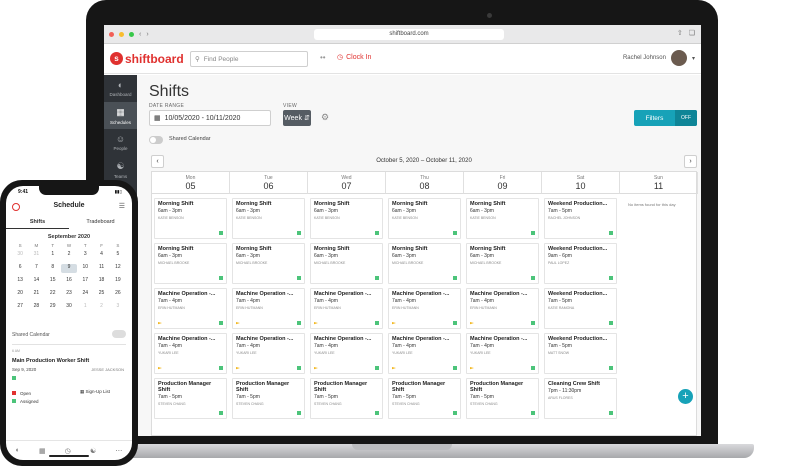  What do you see at coordinates (580, 263) in the screenshot?
I see `shift-card: Weekend Production... 9am - 6pm PAUL LOPEZ` at bounding box center [580, 263].